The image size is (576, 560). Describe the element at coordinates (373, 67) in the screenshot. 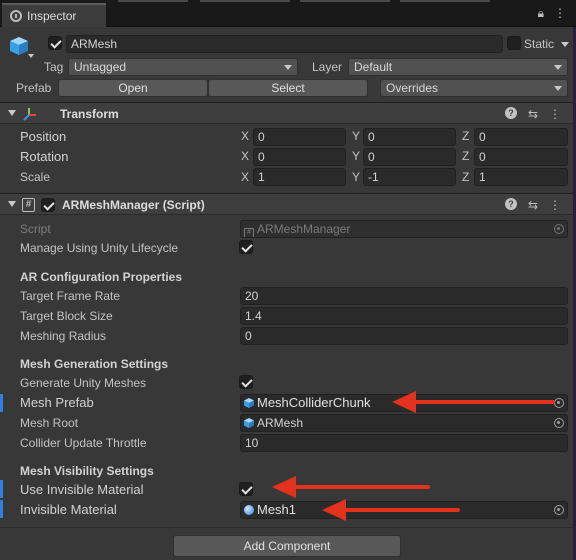

I see `layer-value: Default` at that location.